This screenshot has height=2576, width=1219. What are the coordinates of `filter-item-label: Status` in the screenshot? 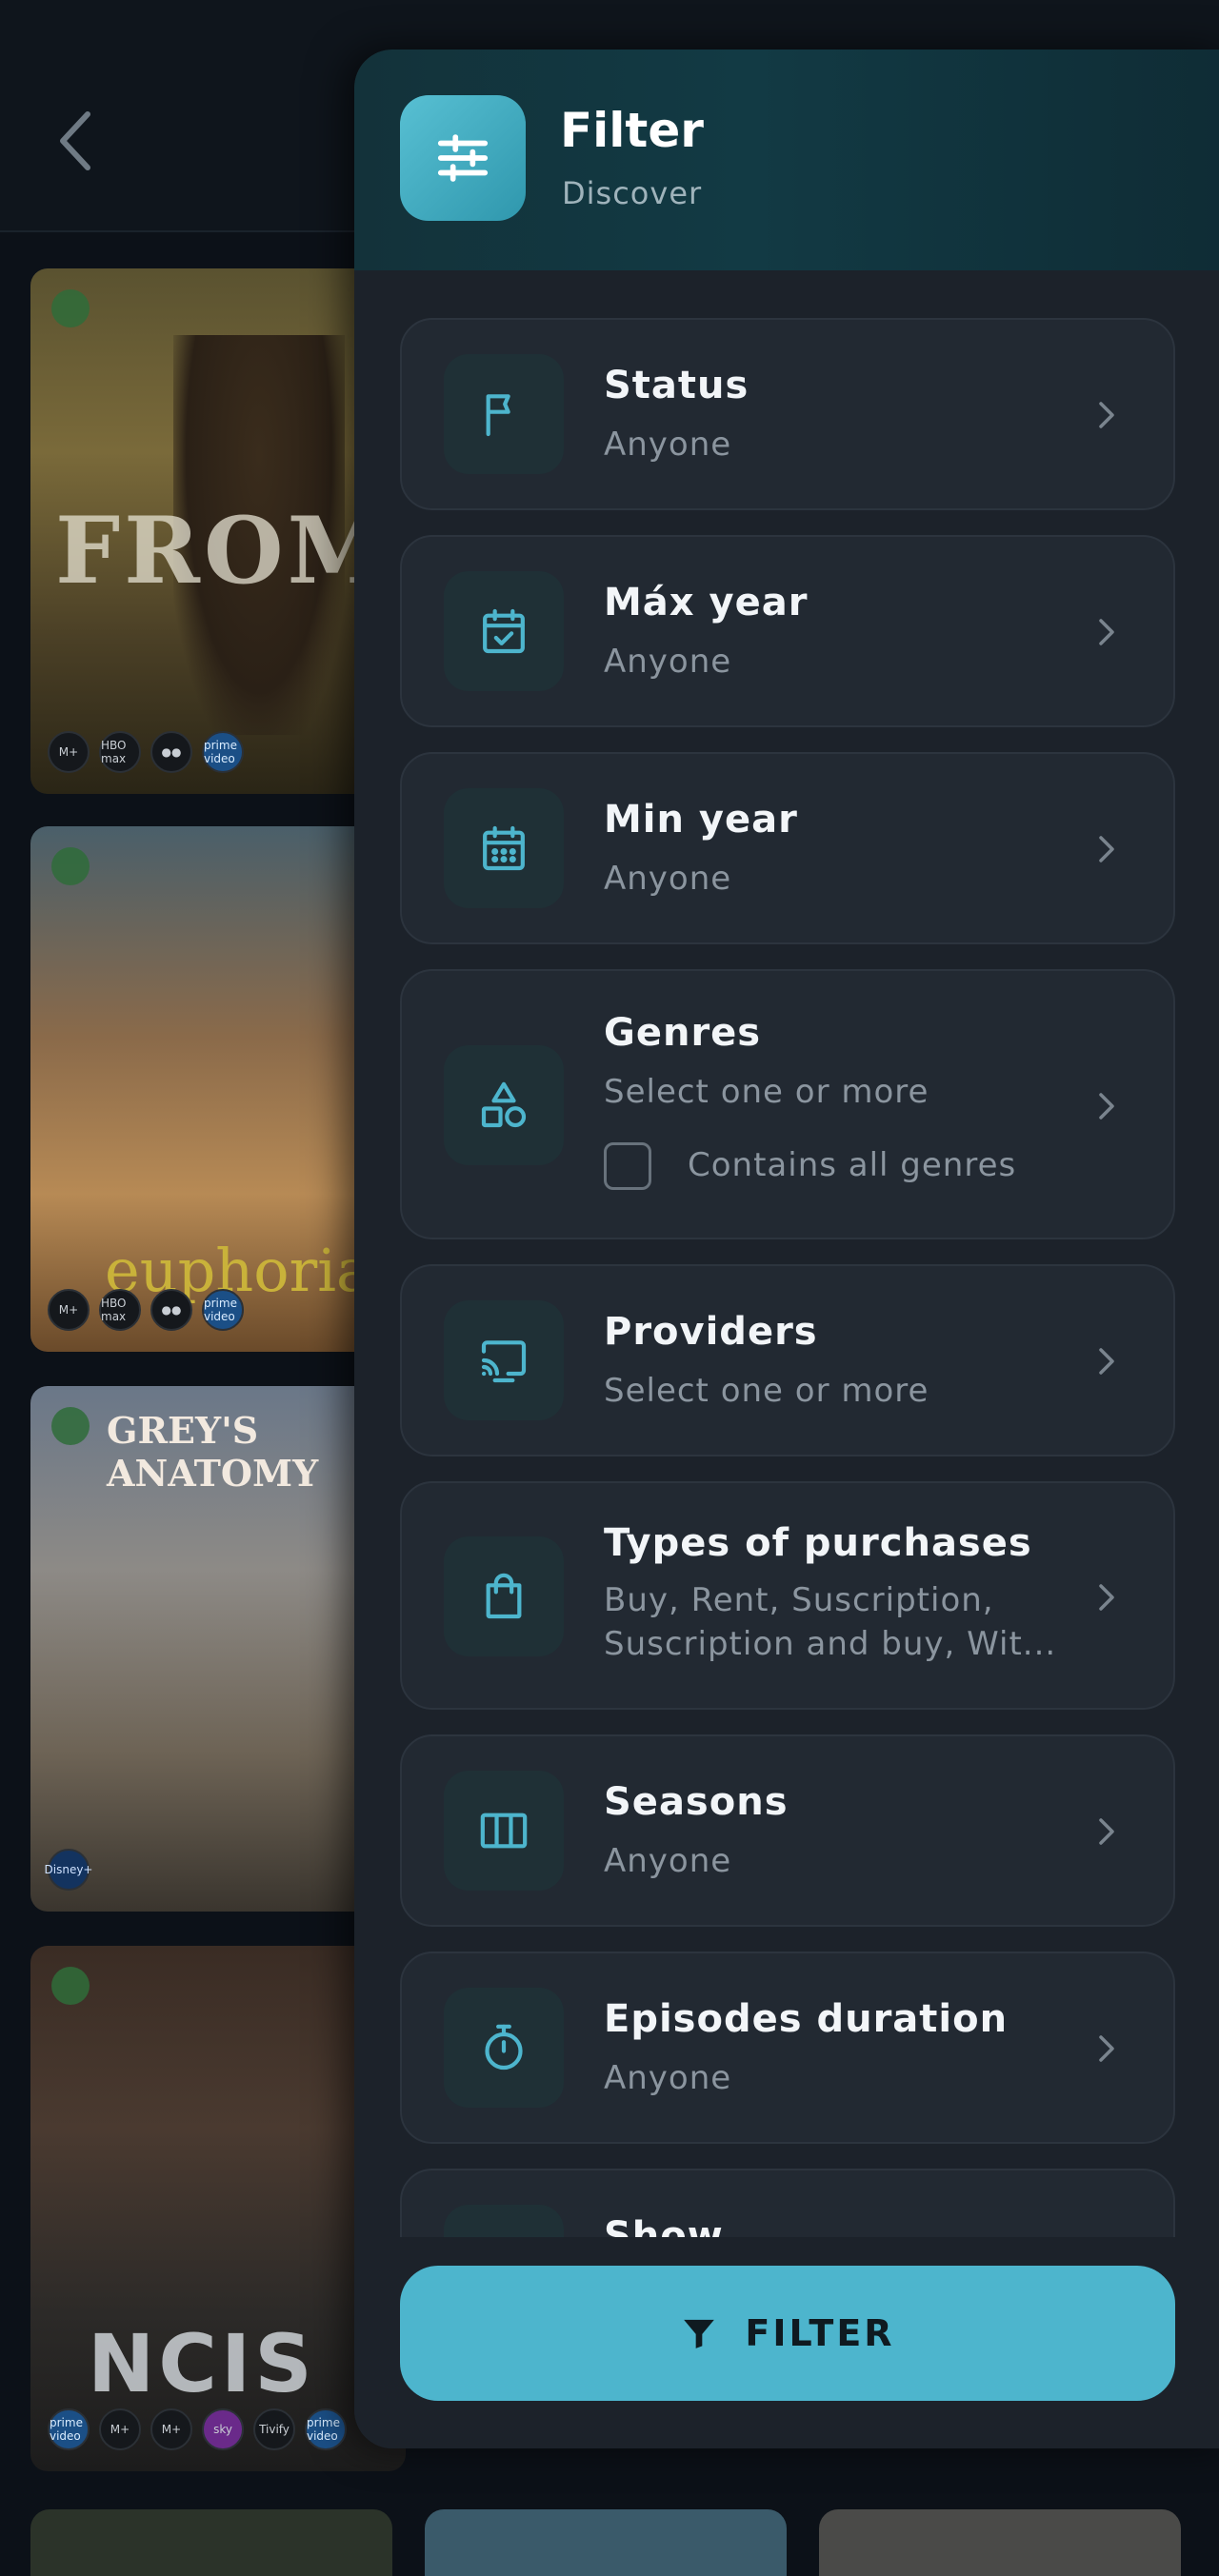 It's located at (676, 386).